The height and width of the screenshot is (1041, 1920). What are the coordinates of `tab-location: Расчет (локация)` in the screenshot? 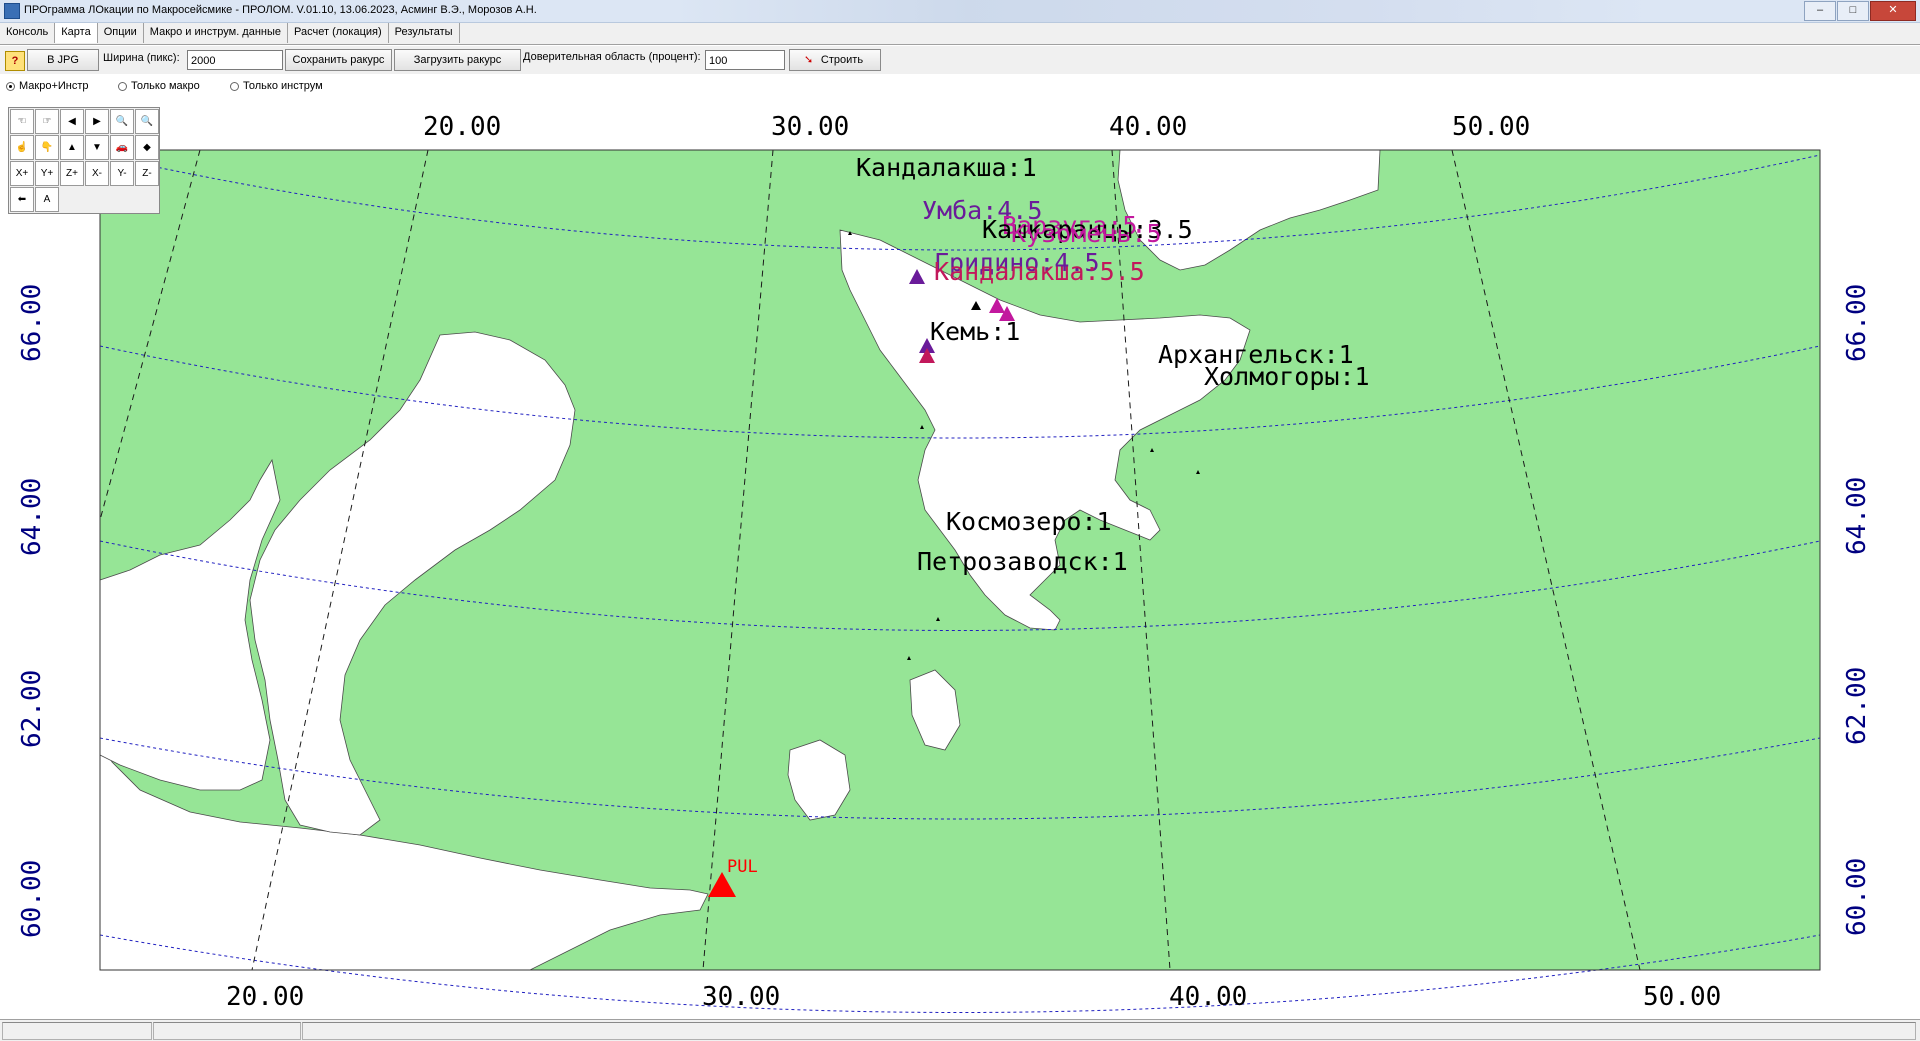 It's located at (338, 33).